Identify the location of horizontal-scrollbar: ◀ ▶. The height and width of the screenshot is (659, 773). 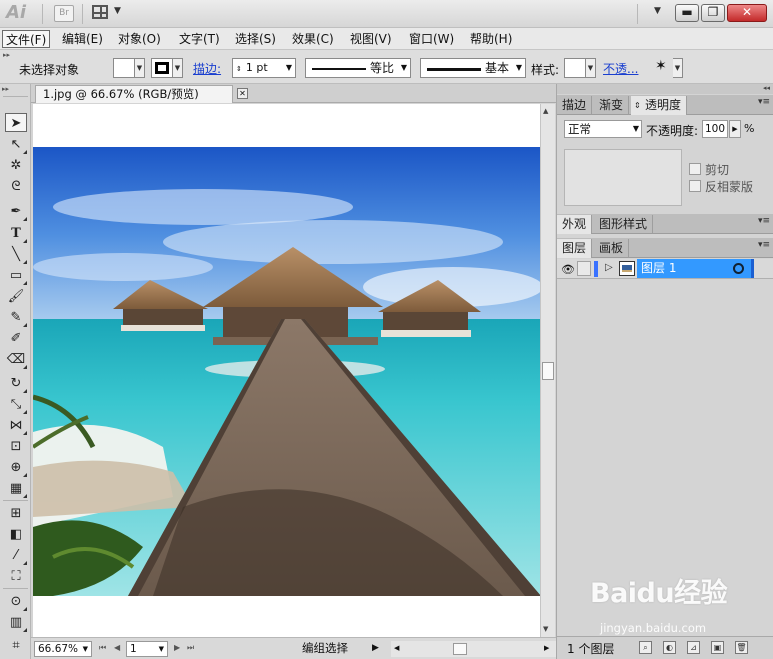
(473, 649).